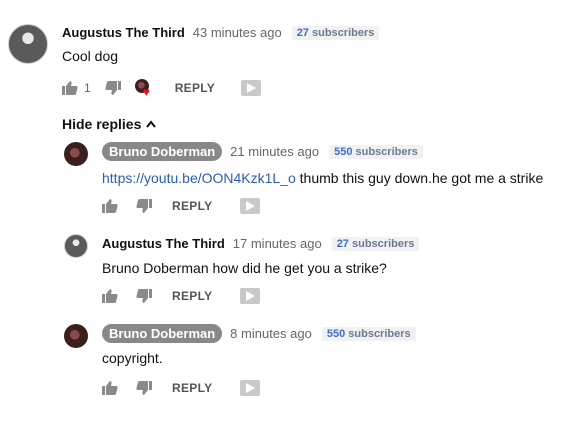 The image size is (579, 429). I want to click on hide-replies-label: Hide replies, so click(102, 124).